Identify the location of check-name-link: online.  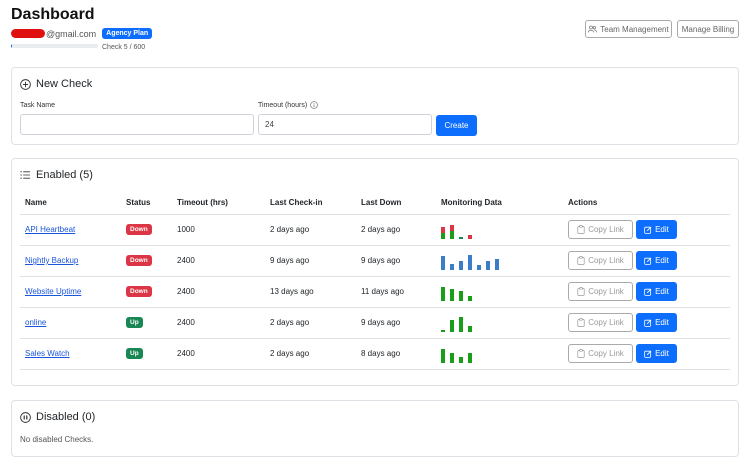
(35, 322).